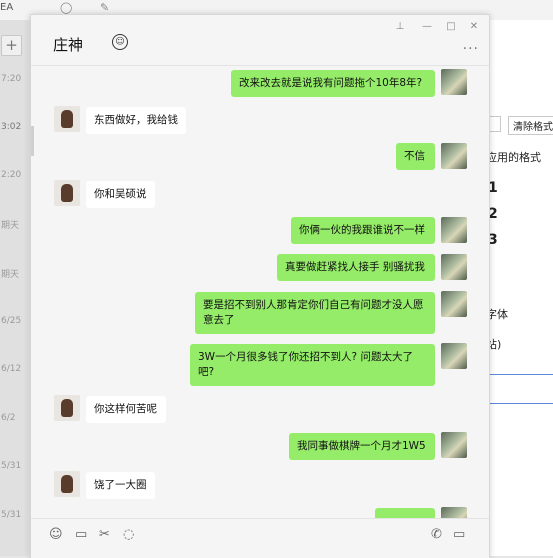 The height and width of the screenshot is (558, 553). I want to click on list-time: 6/25, so click(11, 321).